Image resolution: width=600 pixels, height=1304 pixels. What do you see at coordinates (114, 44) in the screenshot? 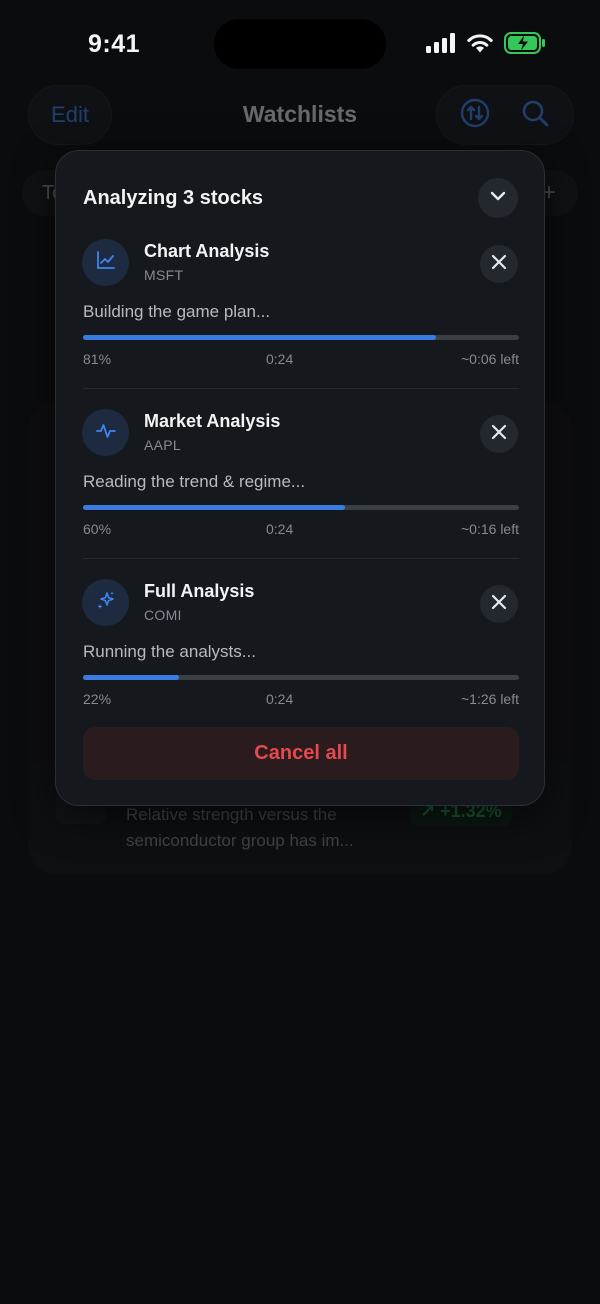
I see `status-time: 9:41` at bounding box center [114, 44].